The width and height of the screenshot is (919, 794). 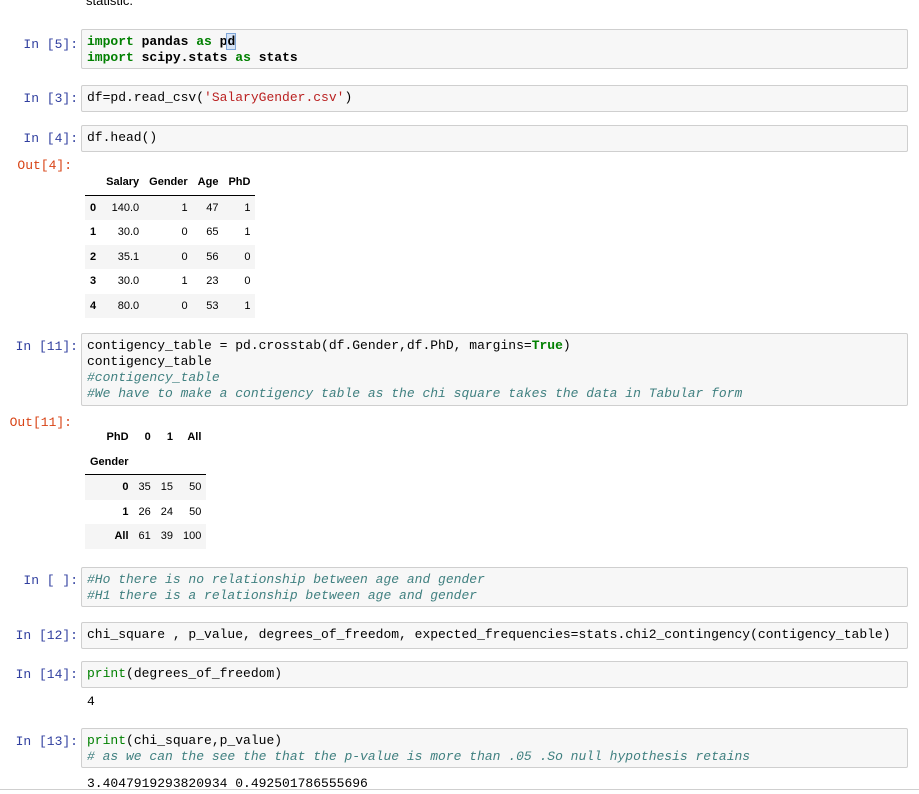 I want to click on input-prompt: In [13]:, so click(x=46, y=741).